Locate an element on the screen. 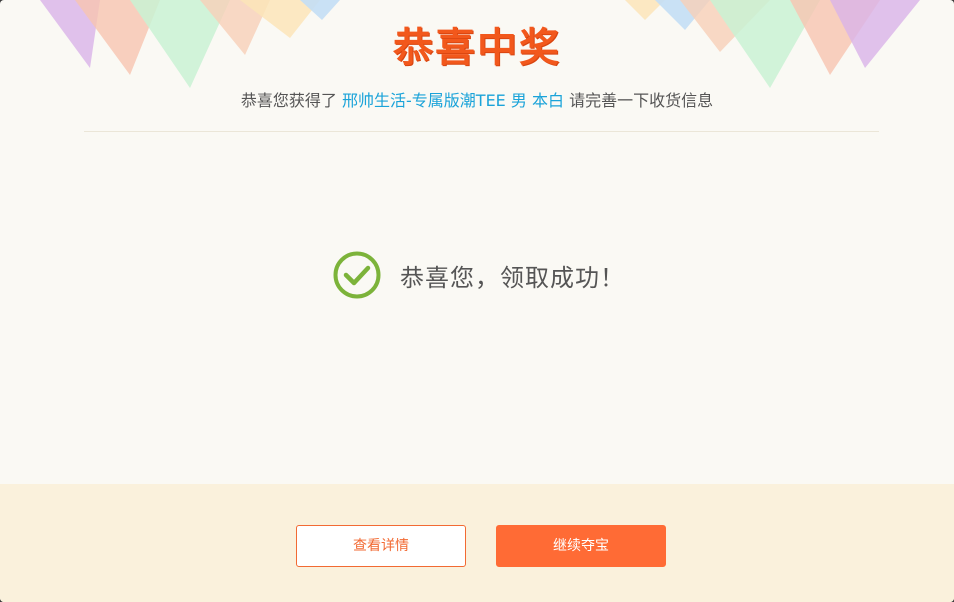 Image resolution: width=954 pixels, height=602 pixels. divider is located at coordinates (481, 131).